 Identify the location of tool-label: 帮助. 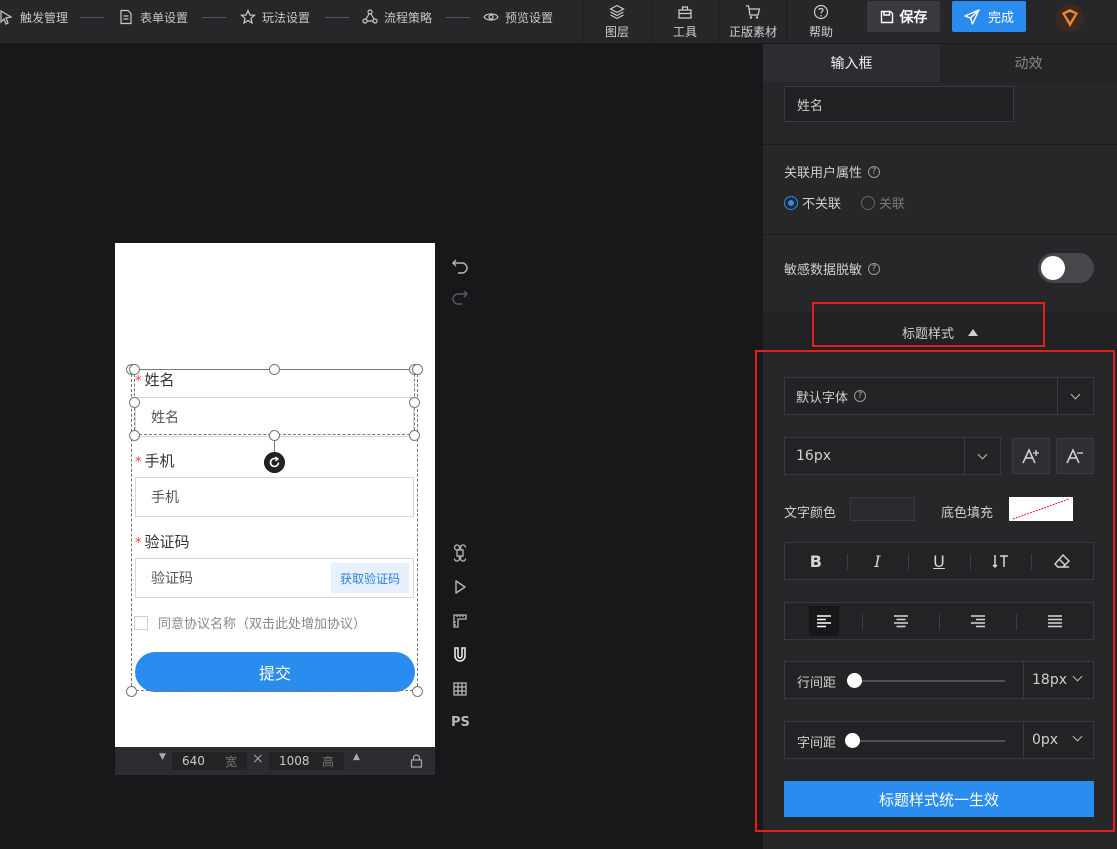
(820, 32).